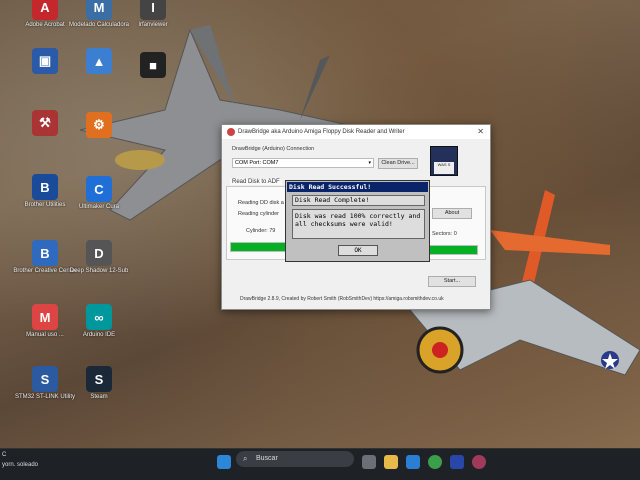  Describe the element at coordinates (45, 187) in the screenshot. I see `brother-icon: B` at that location.